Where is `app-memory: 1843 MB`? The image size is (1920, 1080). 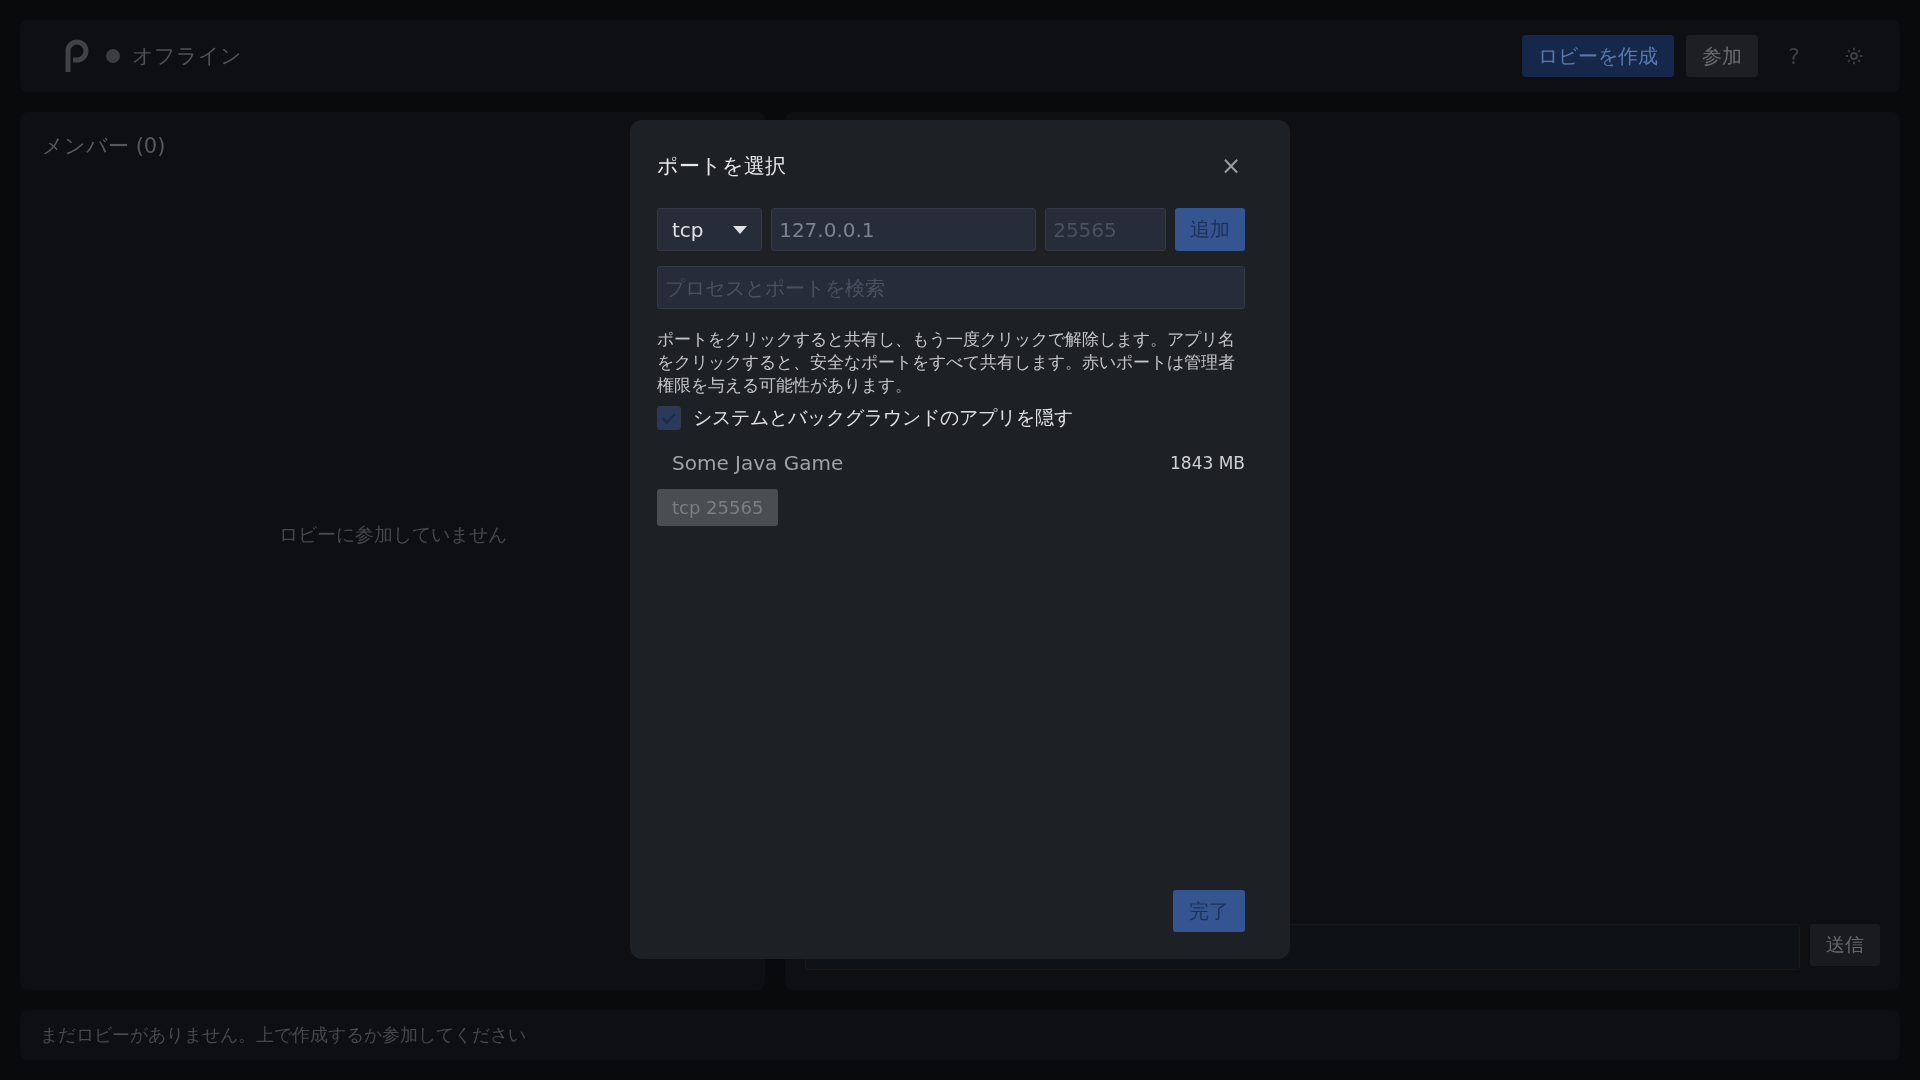 app-memory: 1843 MB is located at coordinates (1207, 463).